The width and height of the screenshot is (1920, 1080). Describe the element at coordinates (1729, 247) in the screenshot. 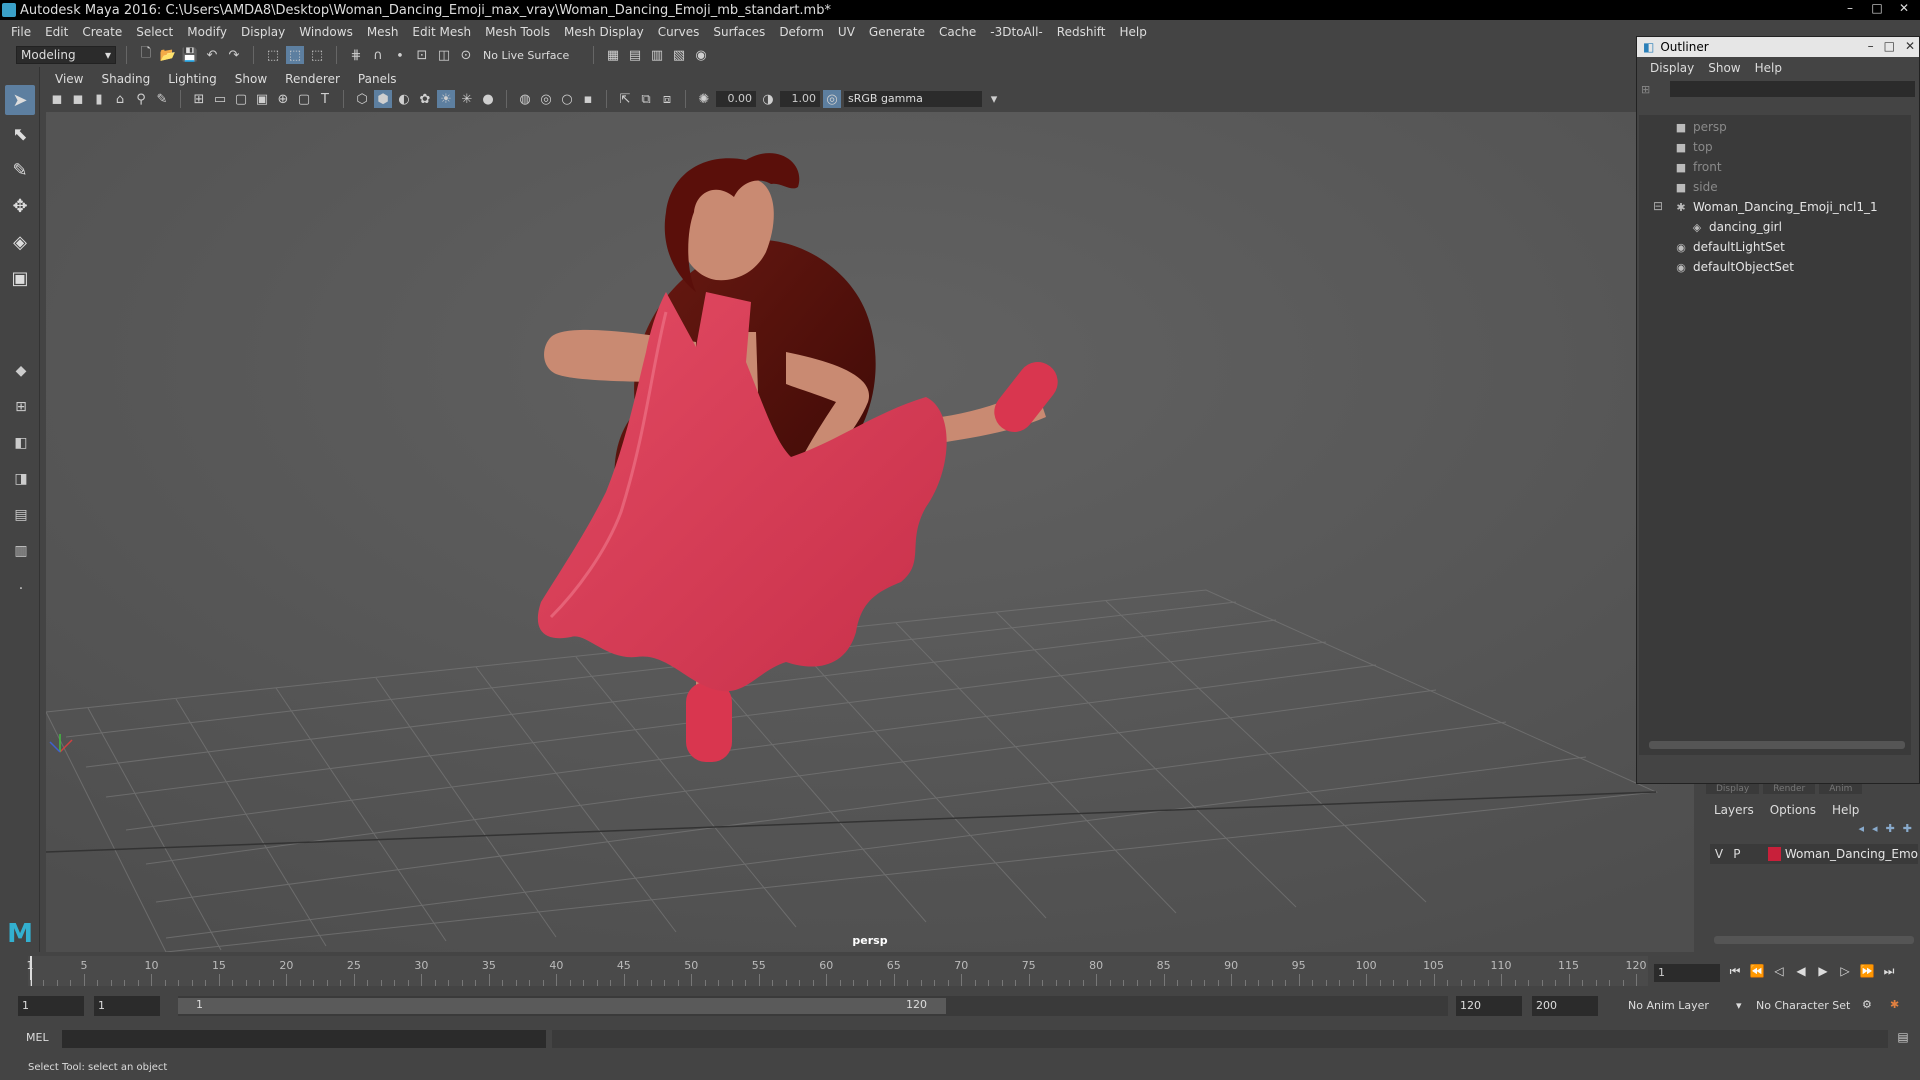

I see `outliner-item: ◉ defaultLightSet` at that location.